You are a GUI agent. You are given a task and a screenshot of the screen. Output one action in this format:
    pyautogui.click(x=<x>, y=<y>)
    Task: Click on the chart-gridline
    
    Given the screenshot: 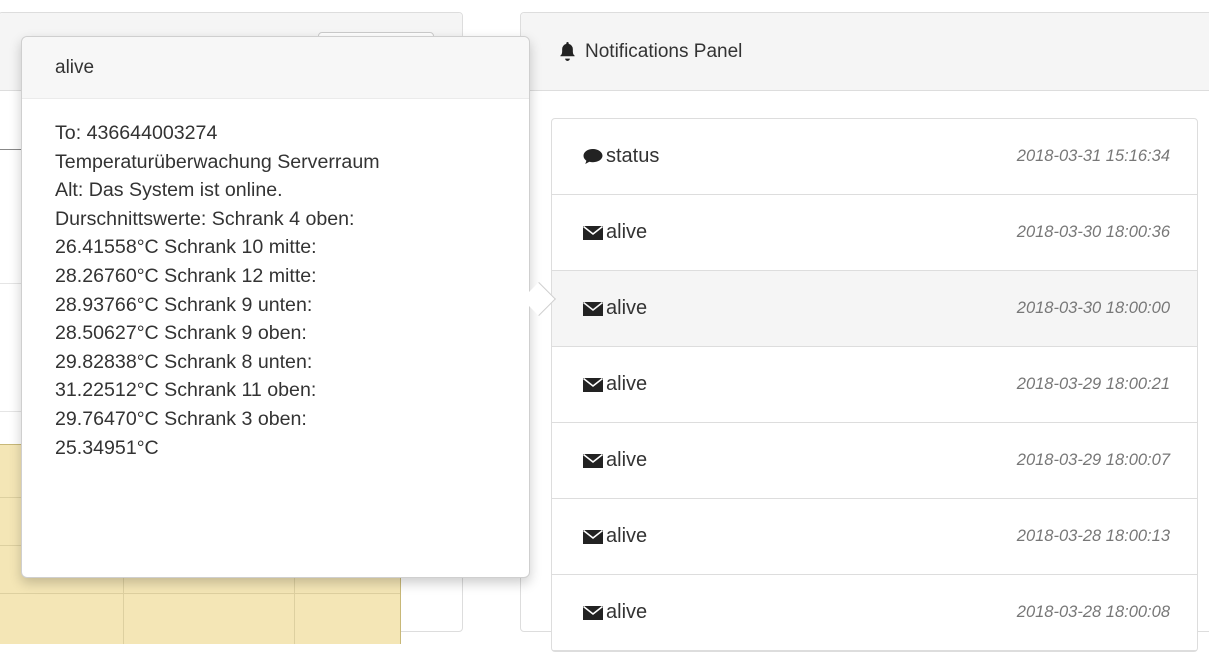 What is the action you would take?
    pyautogui.click(x=200, y=593)
    